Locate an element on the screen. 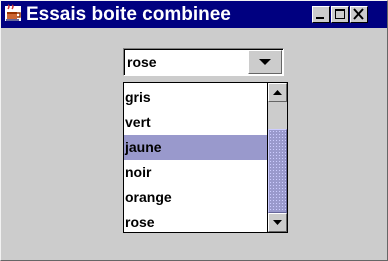  dropdown-item: noir is located at coordinates (195, 172).